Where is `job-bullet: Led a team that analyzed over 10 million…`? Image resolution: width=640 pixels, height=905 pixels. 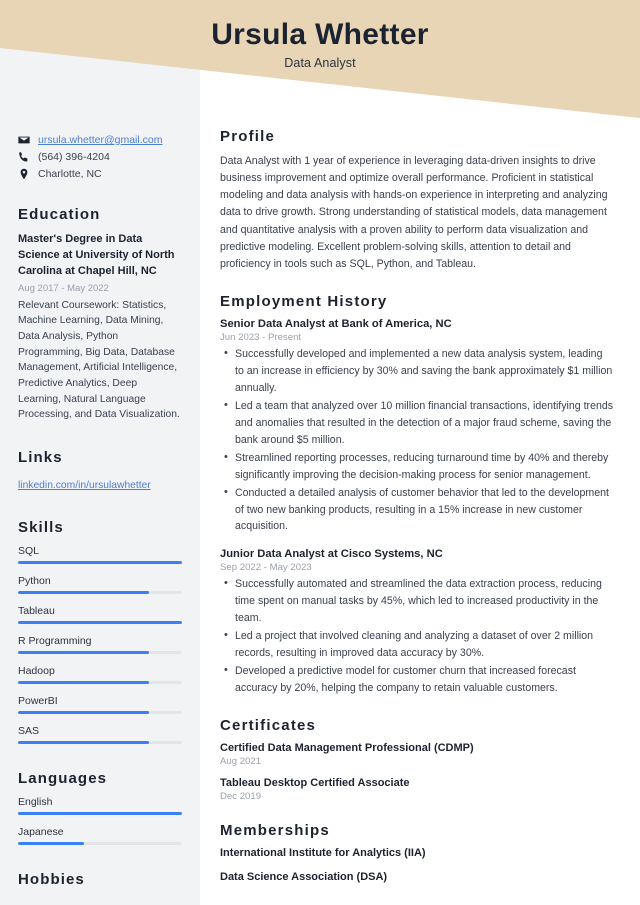 job-bullet: Led a team that analyzed over 10 million… is located at coordinates (417, 423).